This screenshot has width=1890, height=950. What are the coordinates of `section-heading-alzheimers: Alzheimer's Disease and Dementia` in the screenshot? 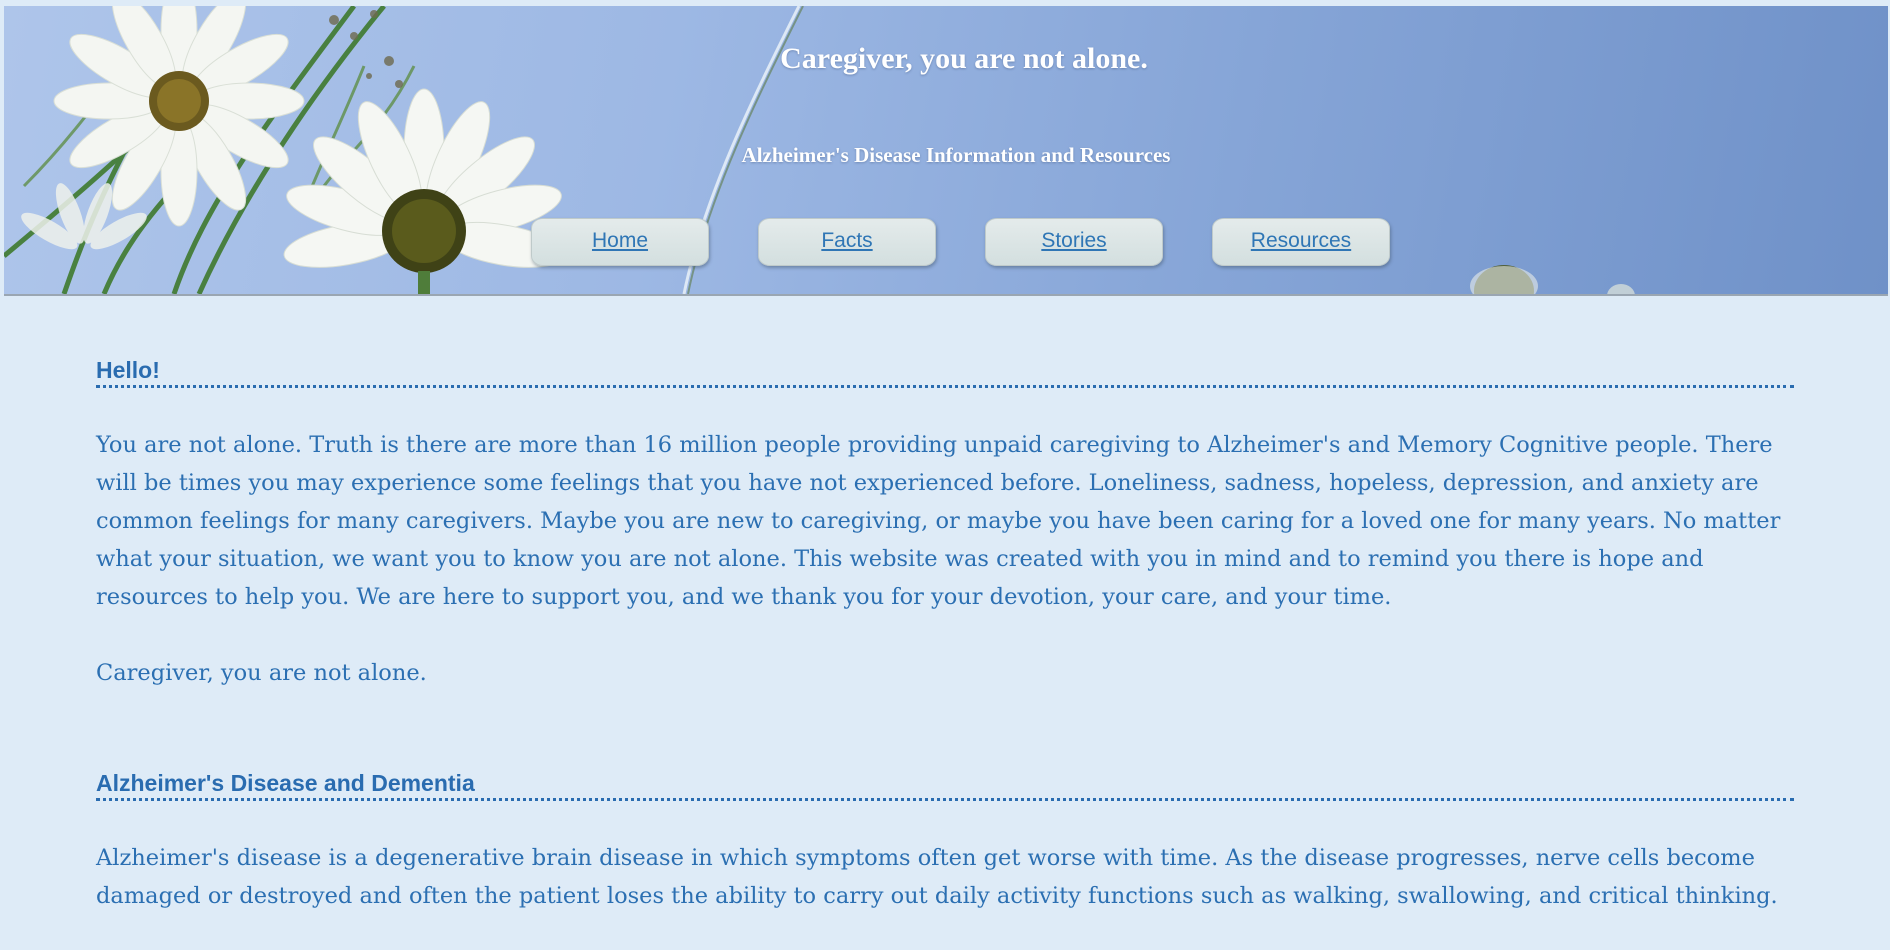 It's located at (945, 785).